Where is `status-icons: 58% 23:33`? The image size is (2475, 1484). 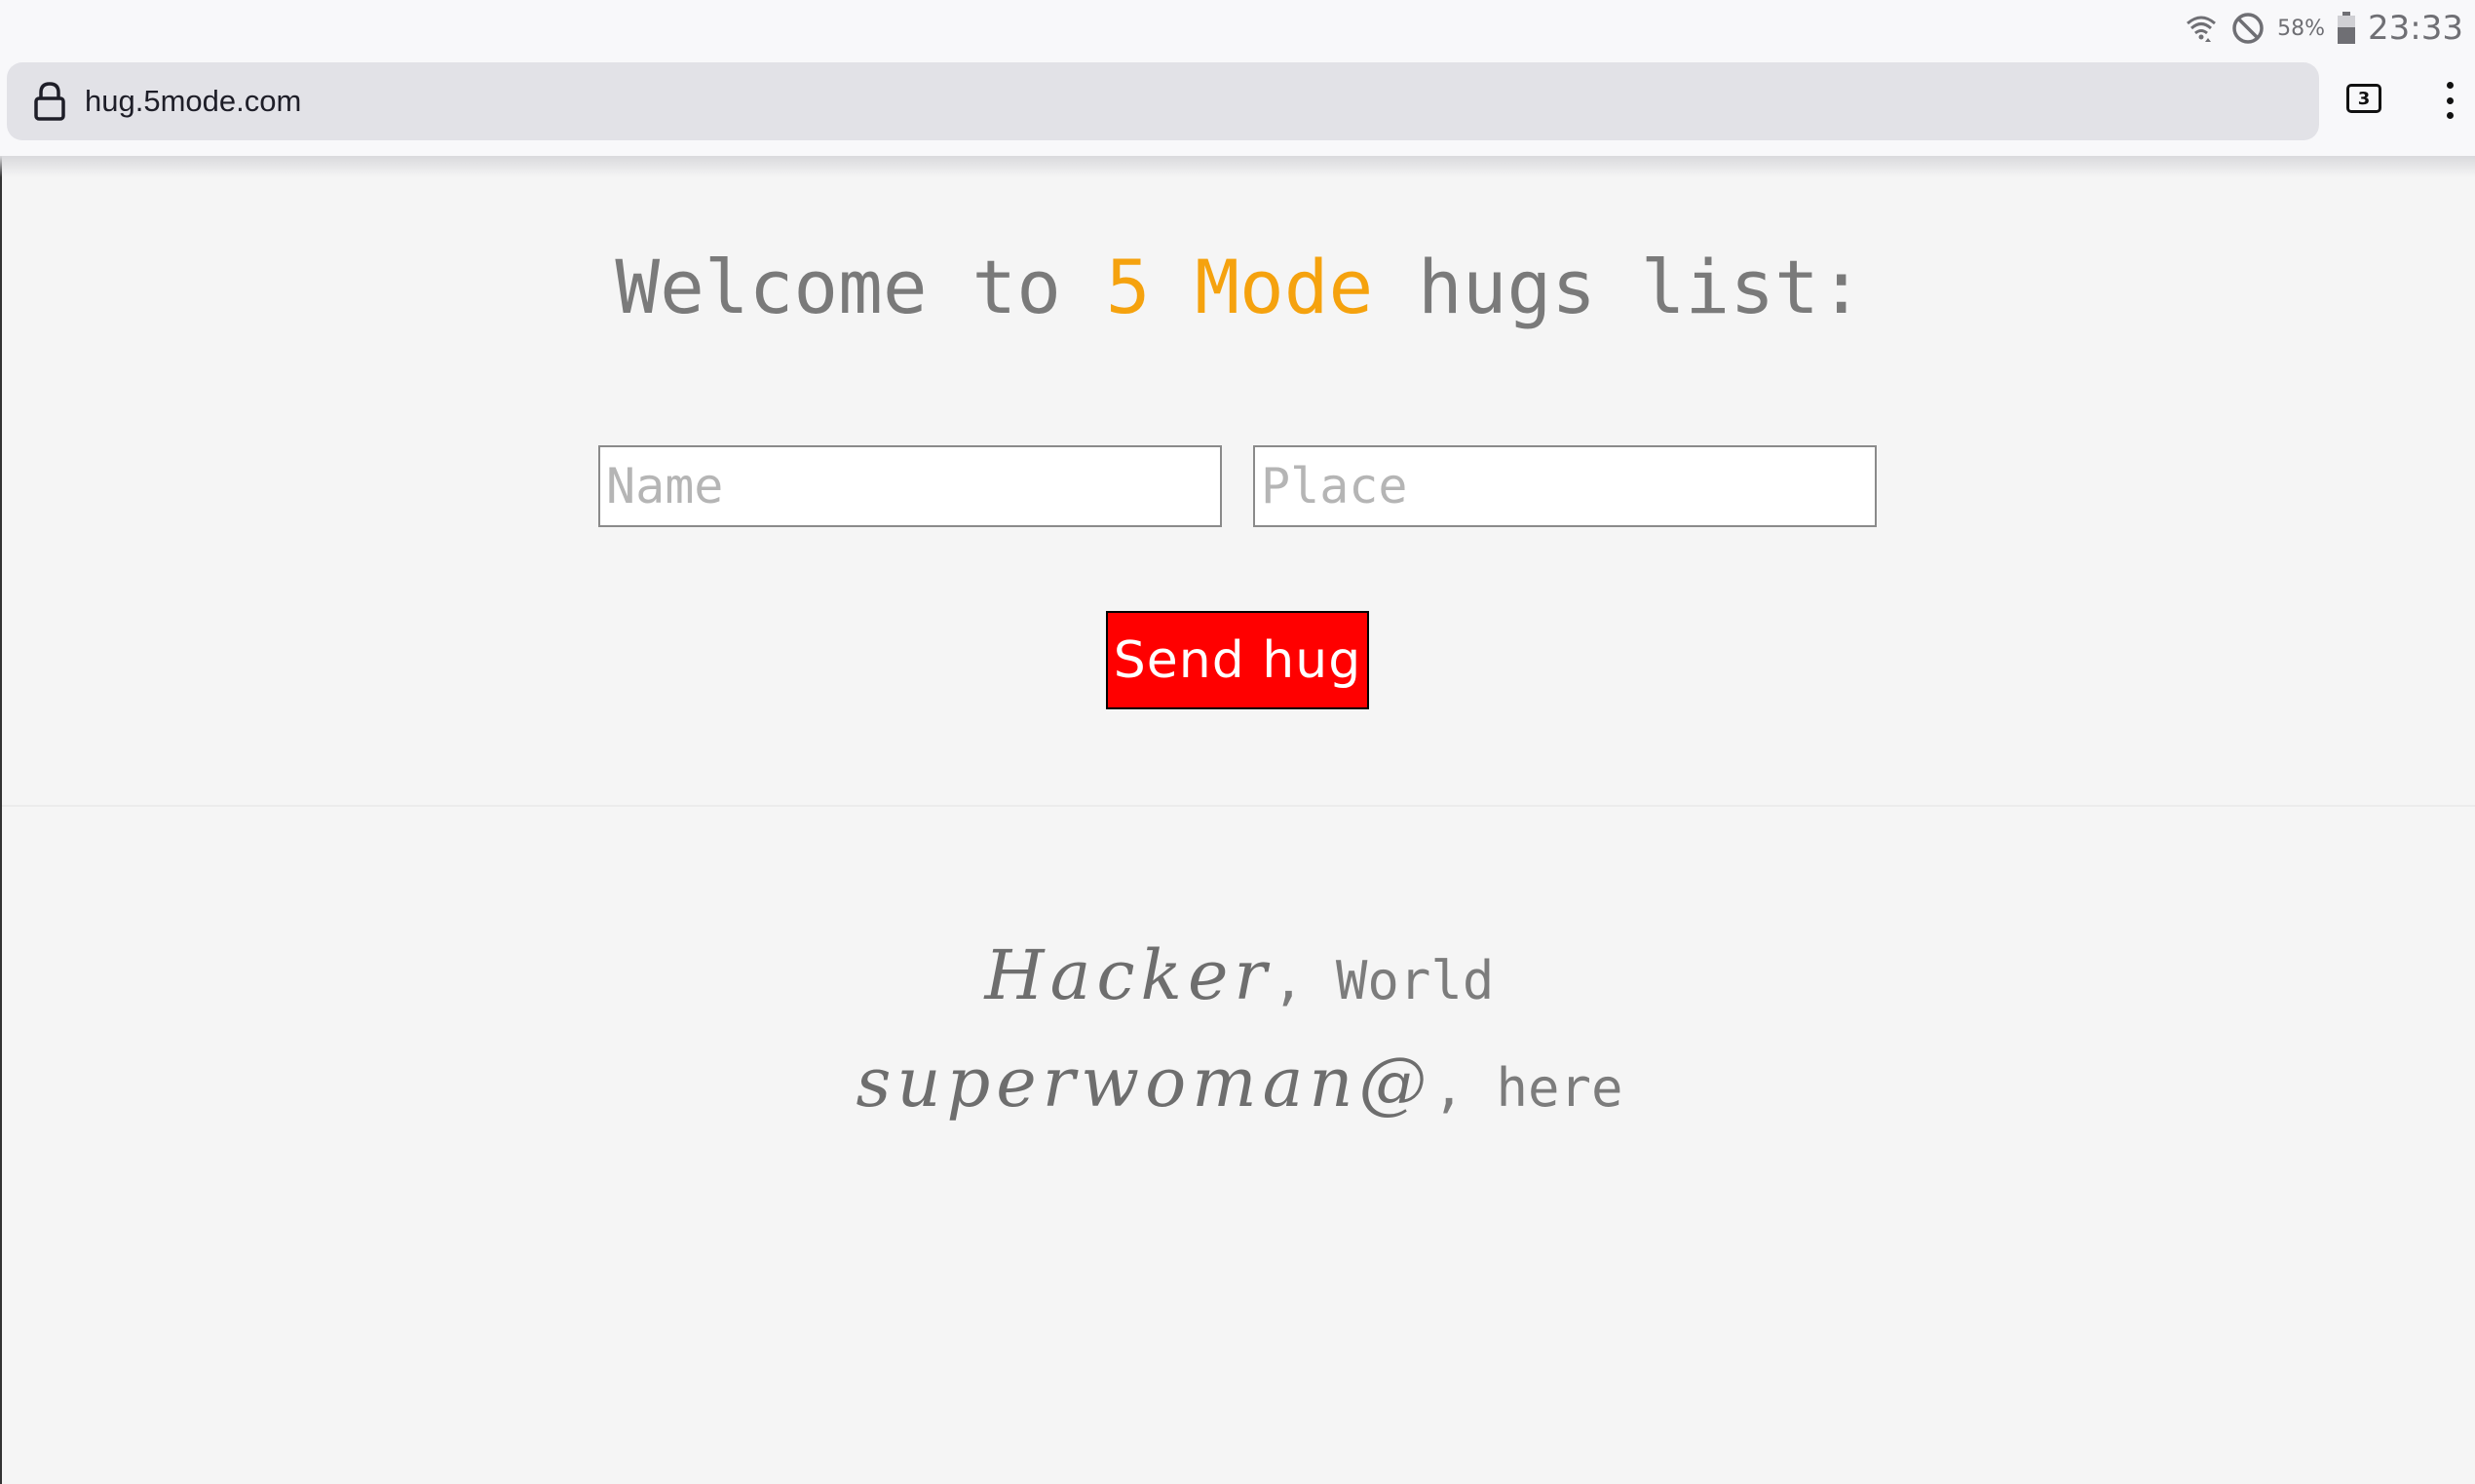
status-icons: 58% 23:33 is located at coordinates (2323, 28).